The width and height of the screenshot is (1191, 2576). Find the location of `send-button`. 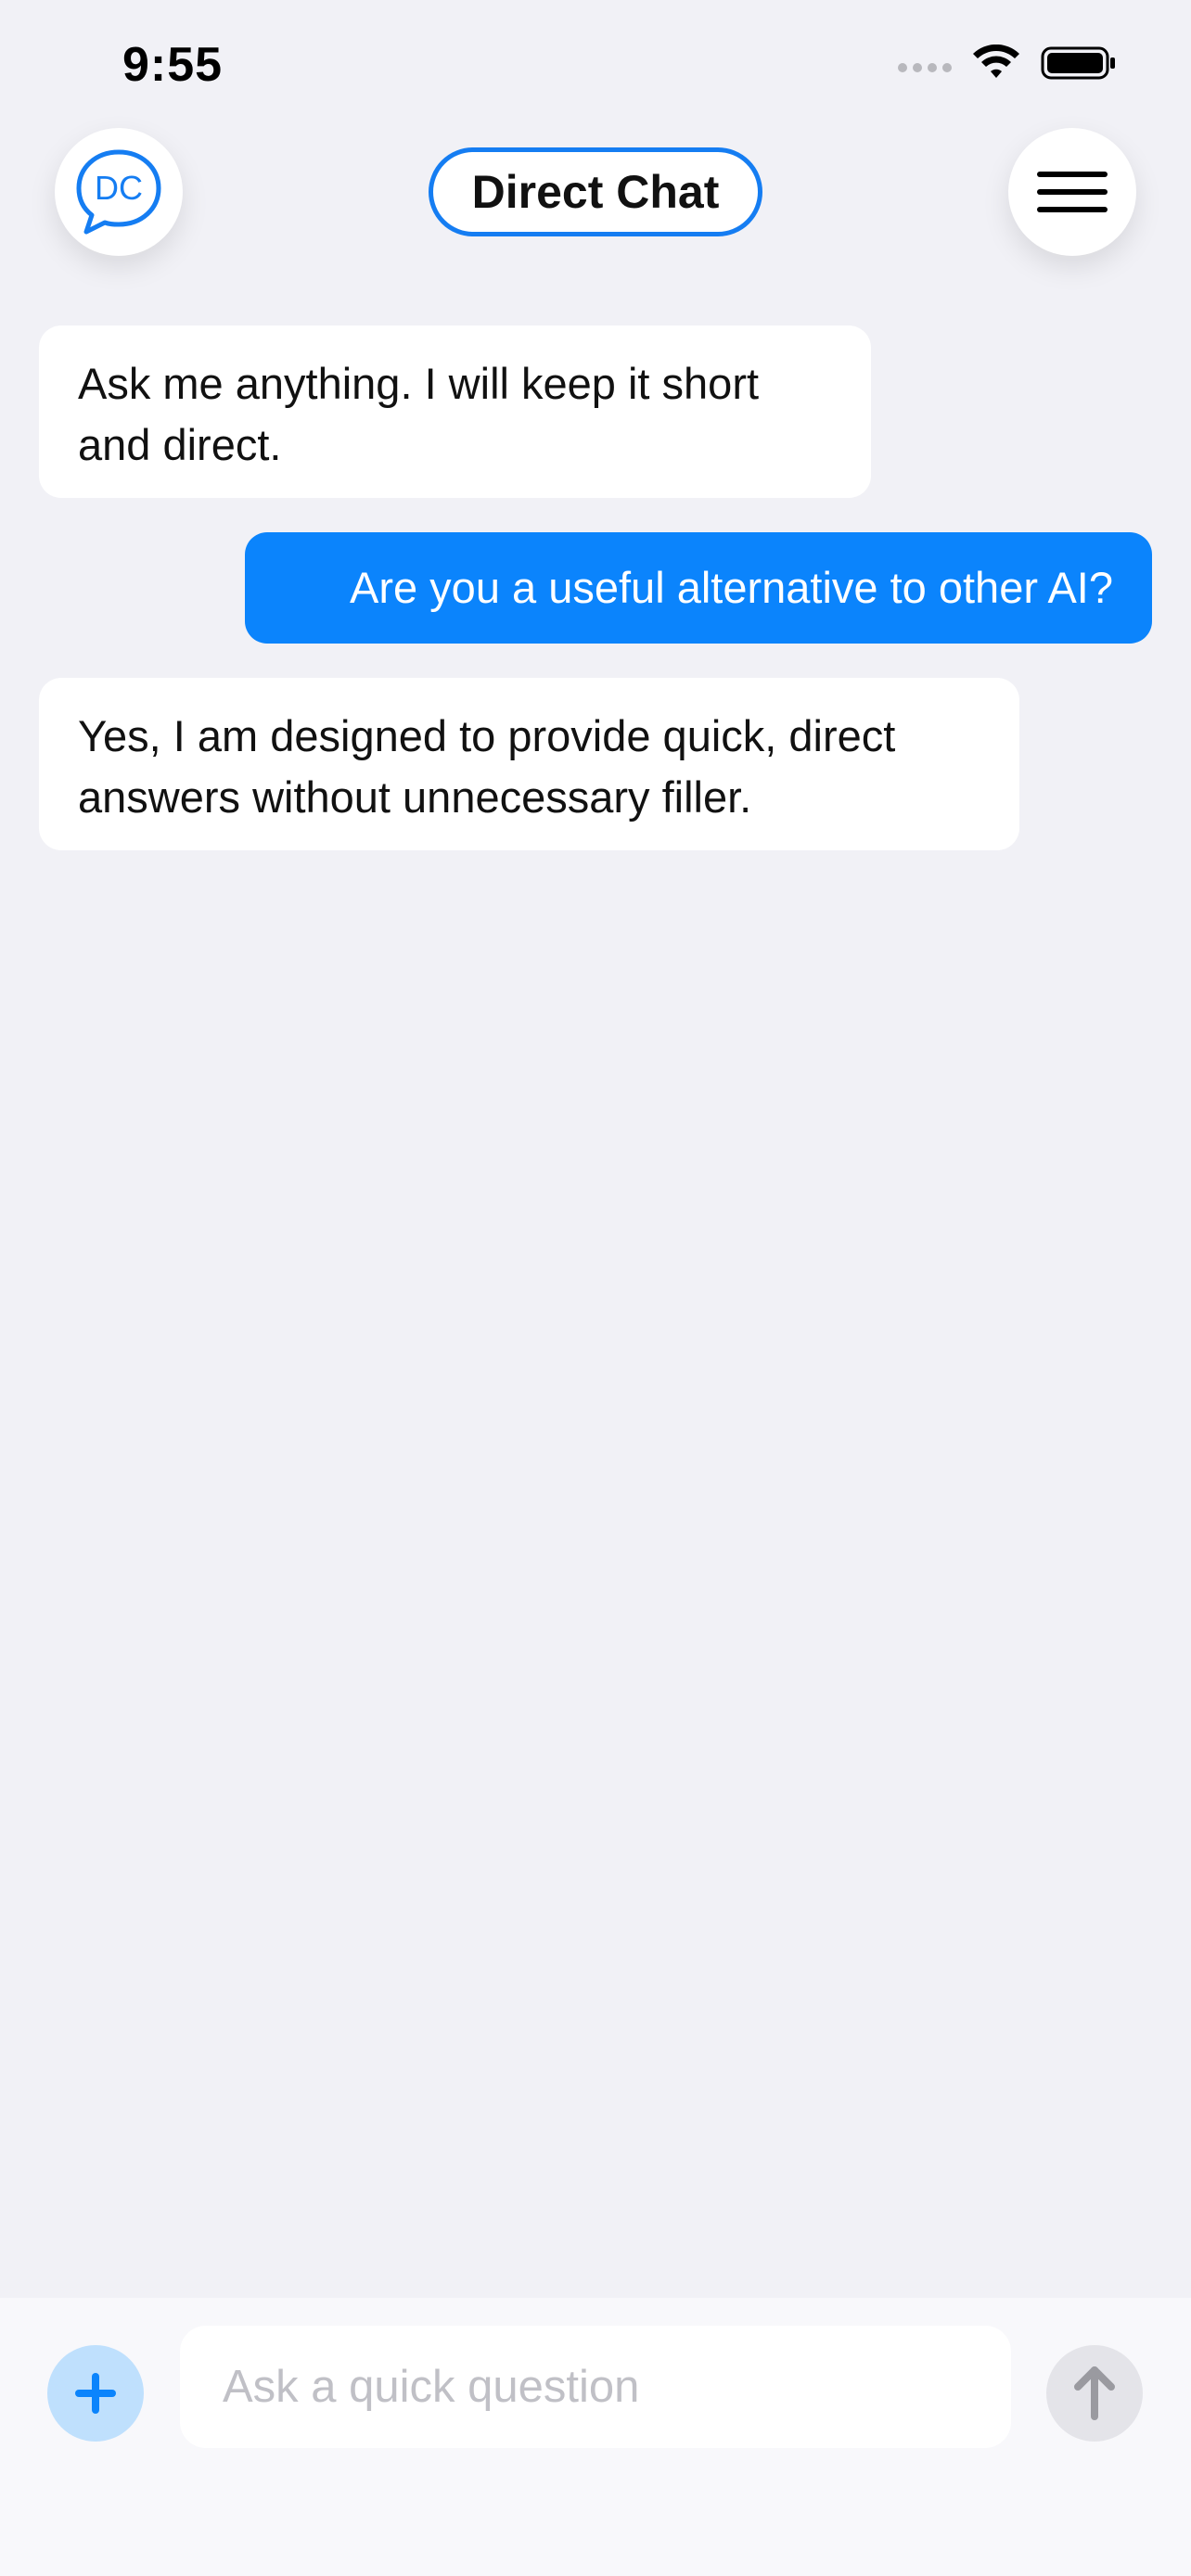

send-button is located at coordinates (1095, 2393).